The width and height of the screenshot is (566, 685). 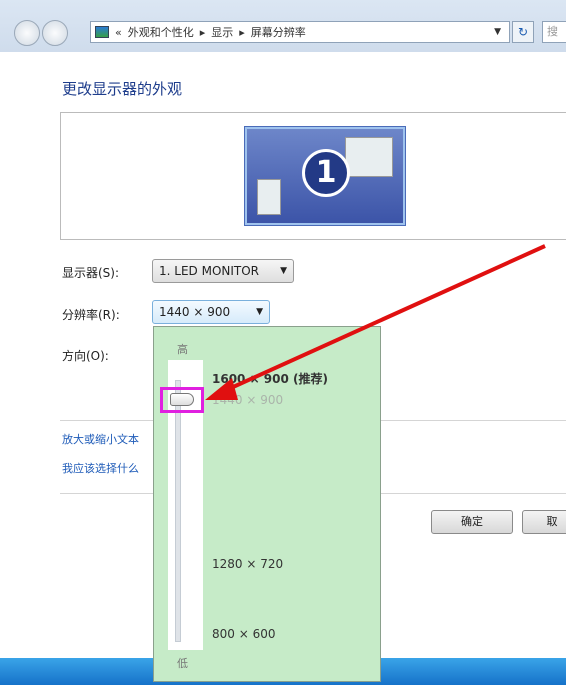 I want to click on red-arrow-annotation, so click(x=375, y=322).